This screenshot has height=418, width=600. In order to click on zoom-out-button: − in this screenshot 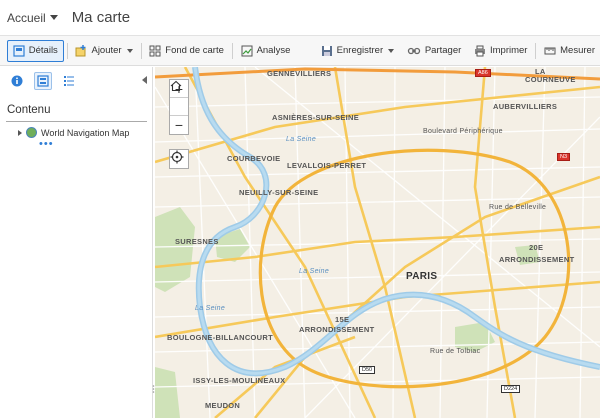, I will do `click(179, 125)`.